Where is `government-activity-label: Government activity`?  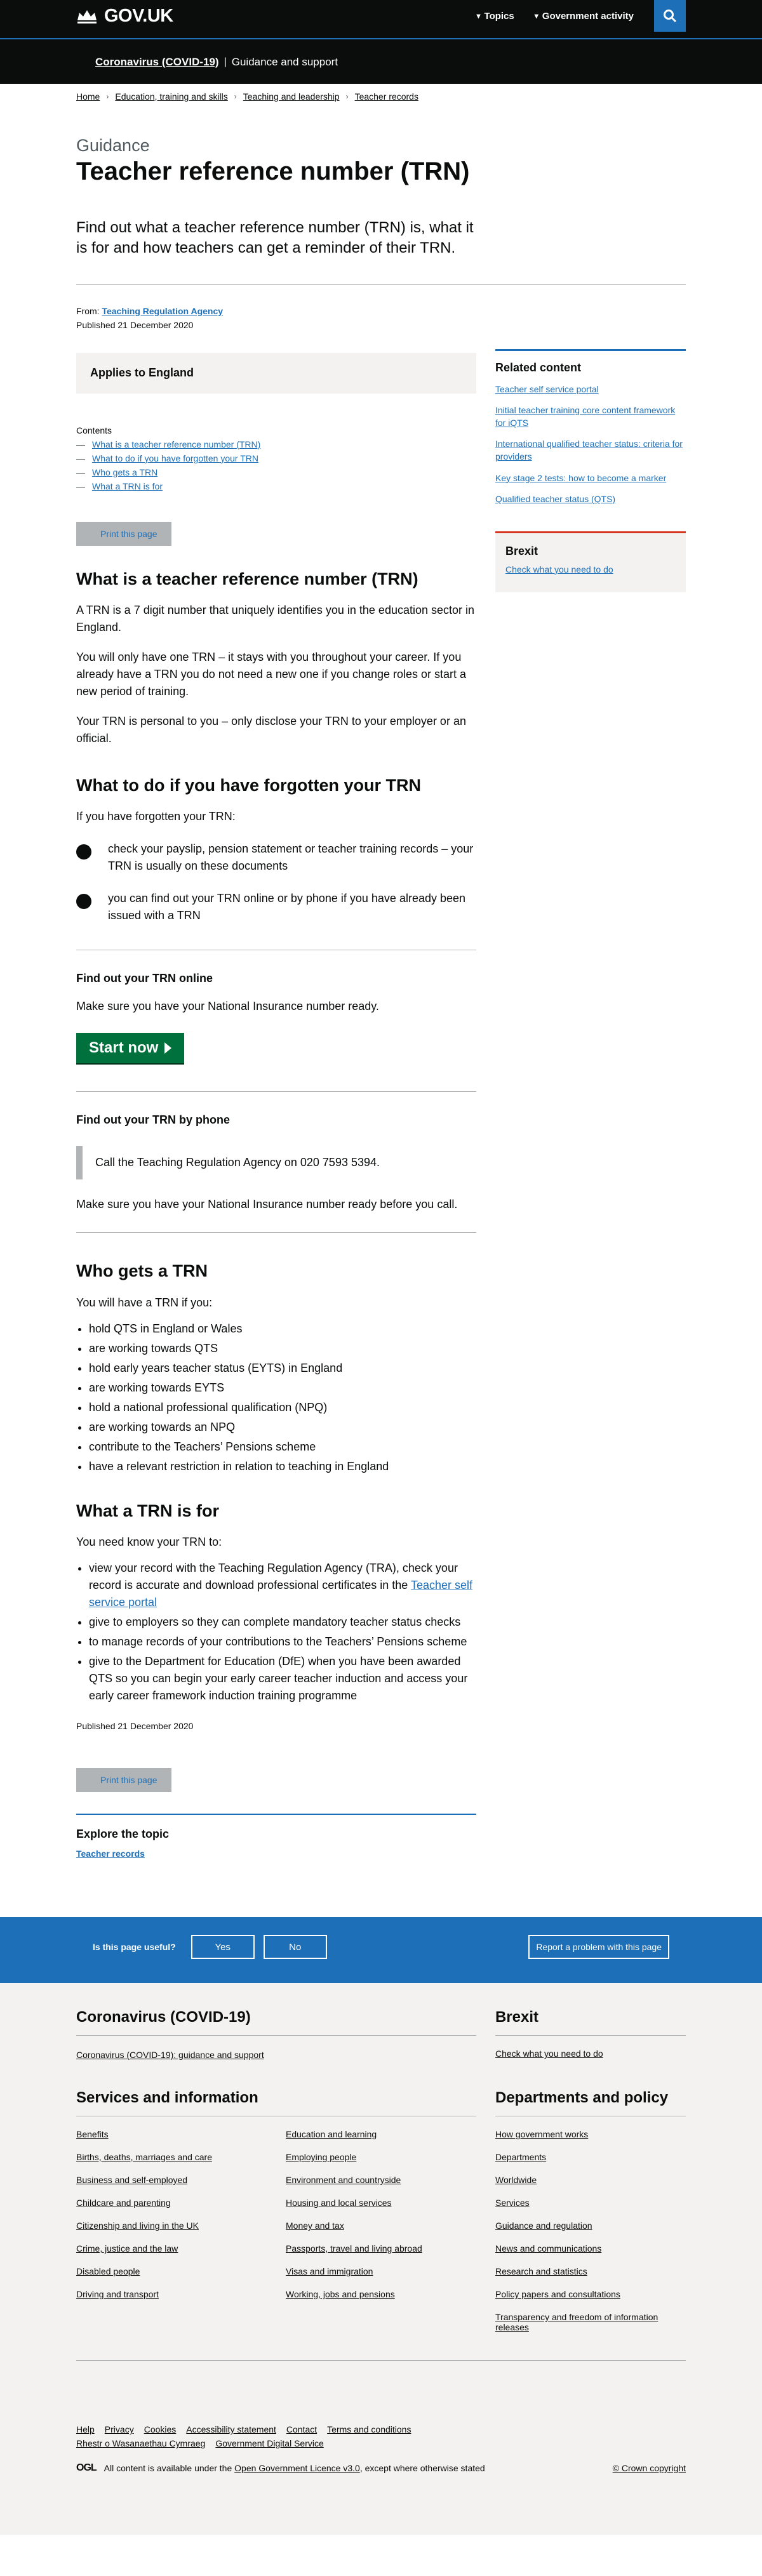 government-activity-label: Government activity is located at coordinates (588, 16).